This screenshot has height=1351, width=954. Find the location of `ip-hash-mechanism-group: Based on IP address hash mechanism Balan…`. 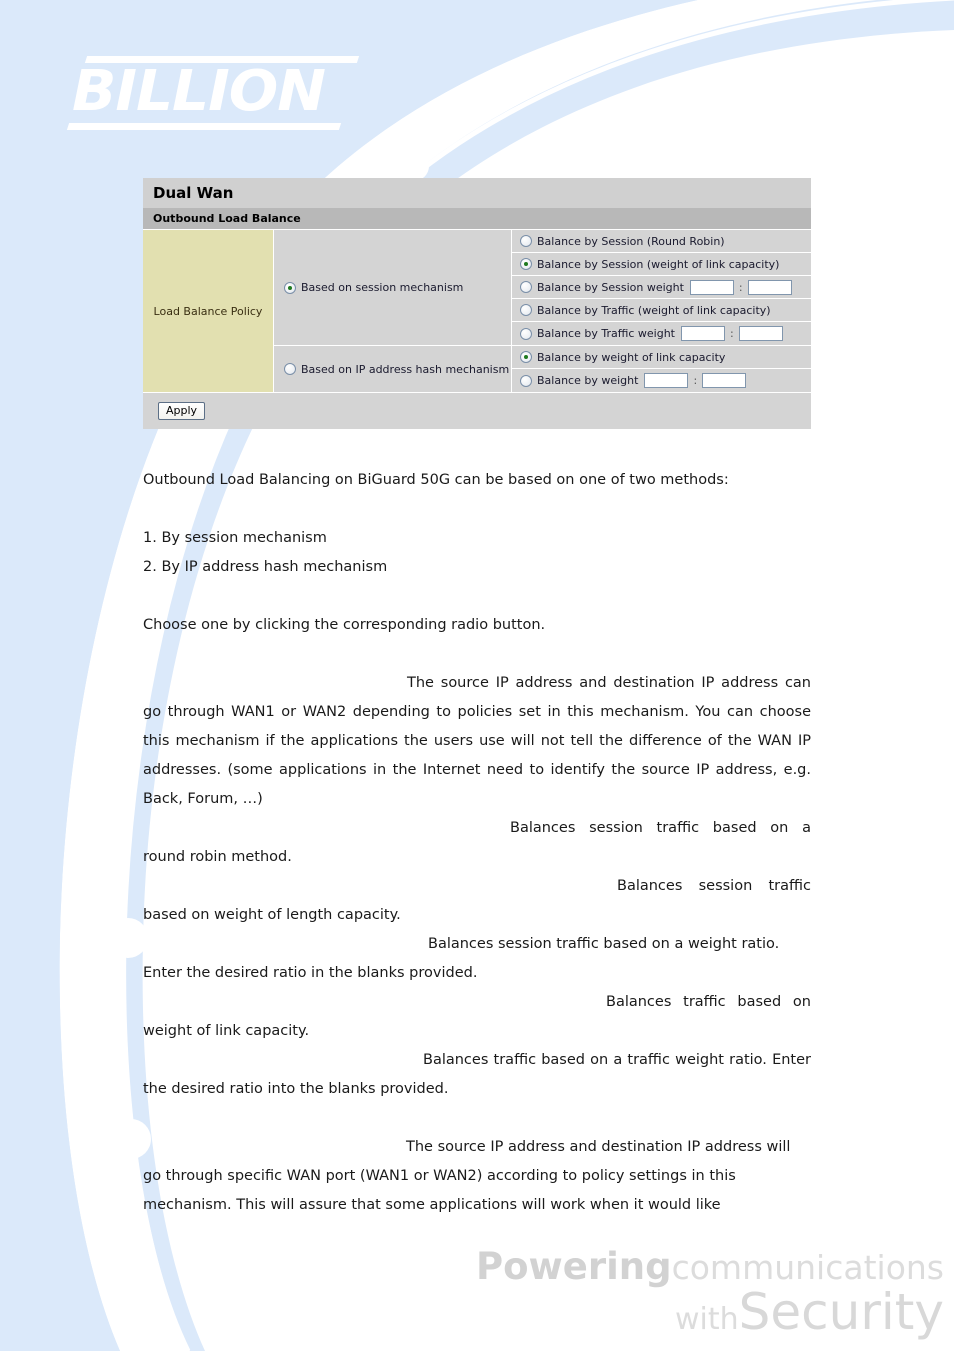

ip-hash-mechanism-group: Based on IP address hash mechanism Balan… is located at coordinates (542, 369).